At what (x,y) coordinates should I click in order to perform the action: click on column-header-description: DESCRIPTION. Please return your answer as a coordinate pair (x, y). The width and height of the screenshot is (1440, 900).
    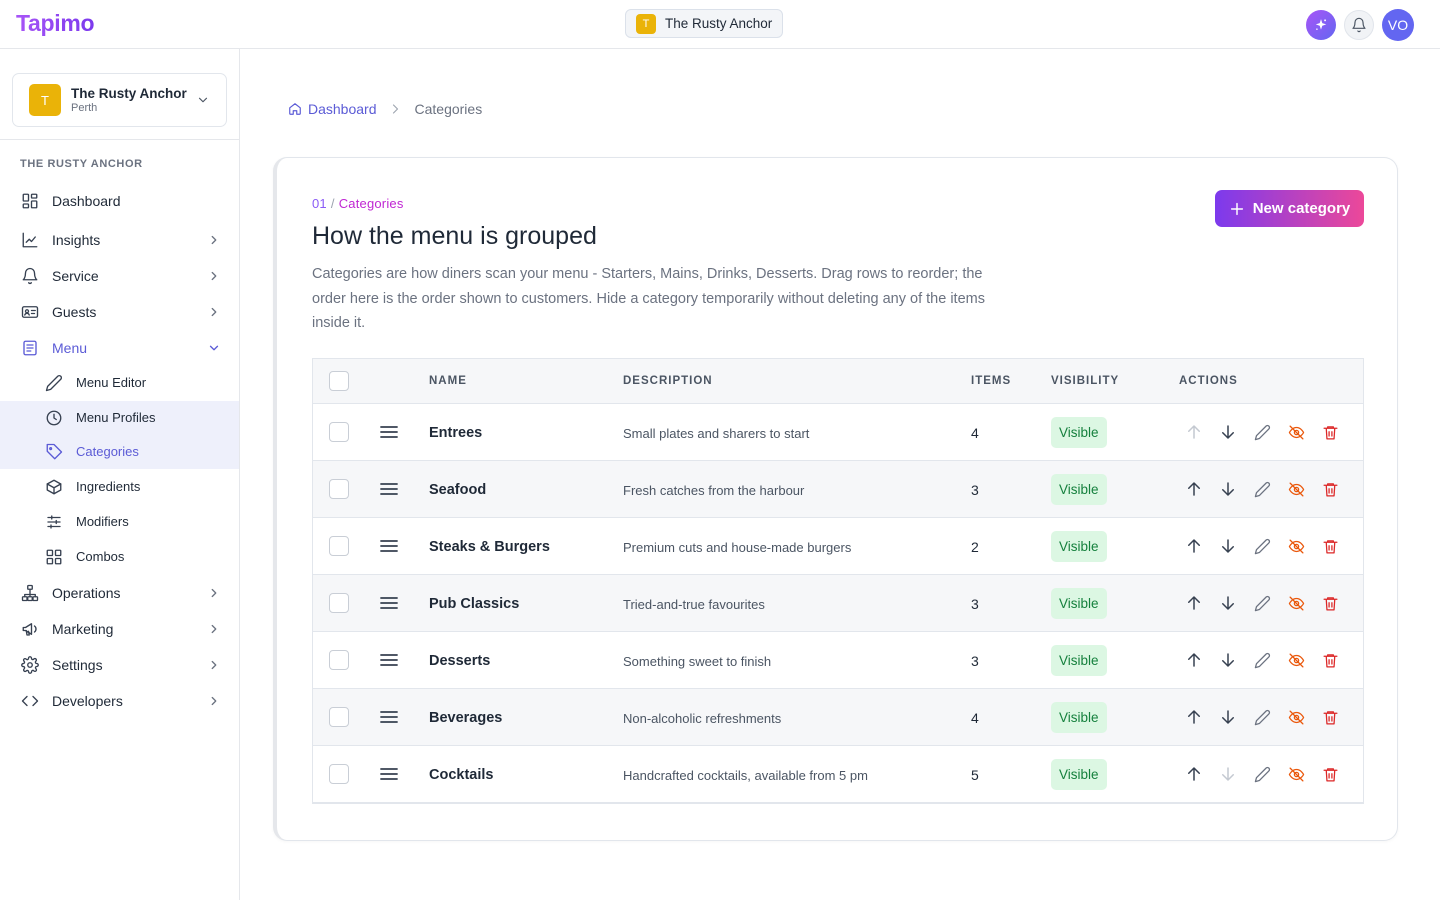
    Looking at the image, I should click on (668, 381).